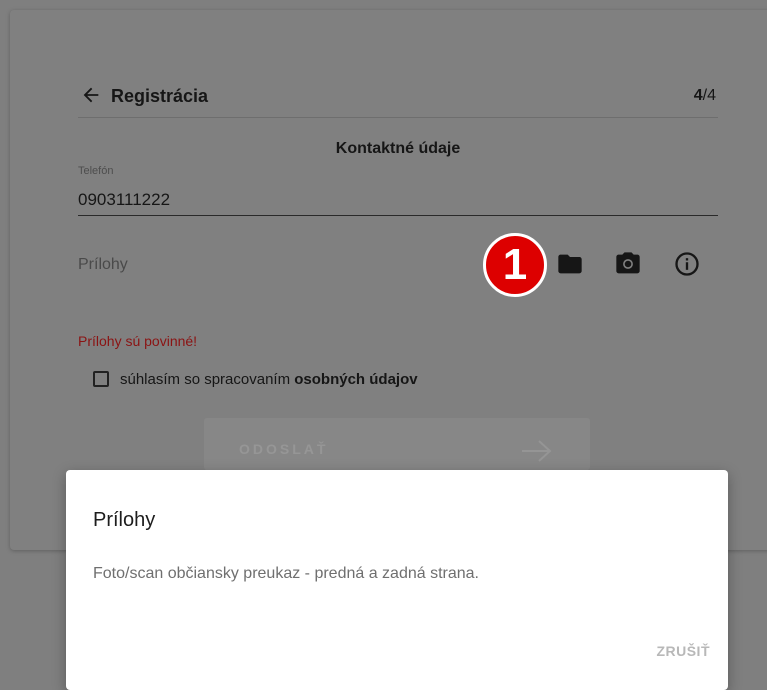  I want to click on phone-value: 0903111222, so click(124, 199).